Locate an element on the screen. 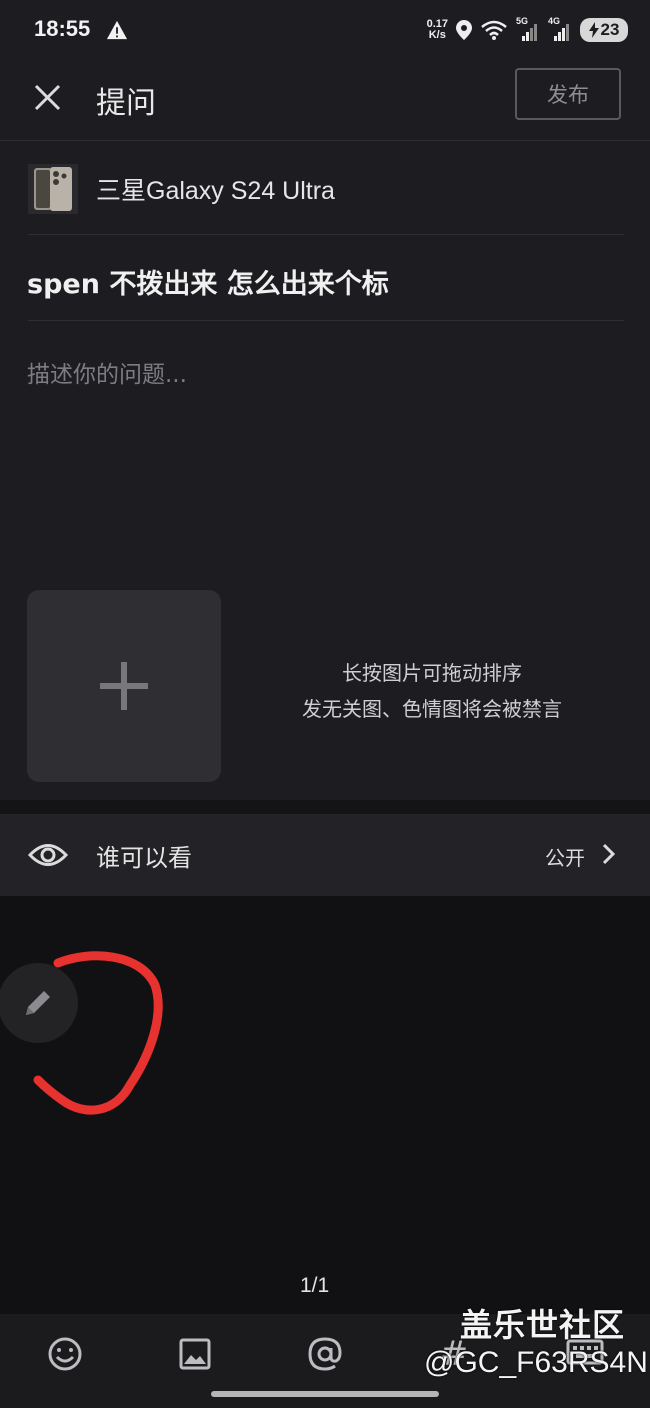 The width and height of the screenshot is (650, 1408). section-separator is located at coordinates (325, 807).